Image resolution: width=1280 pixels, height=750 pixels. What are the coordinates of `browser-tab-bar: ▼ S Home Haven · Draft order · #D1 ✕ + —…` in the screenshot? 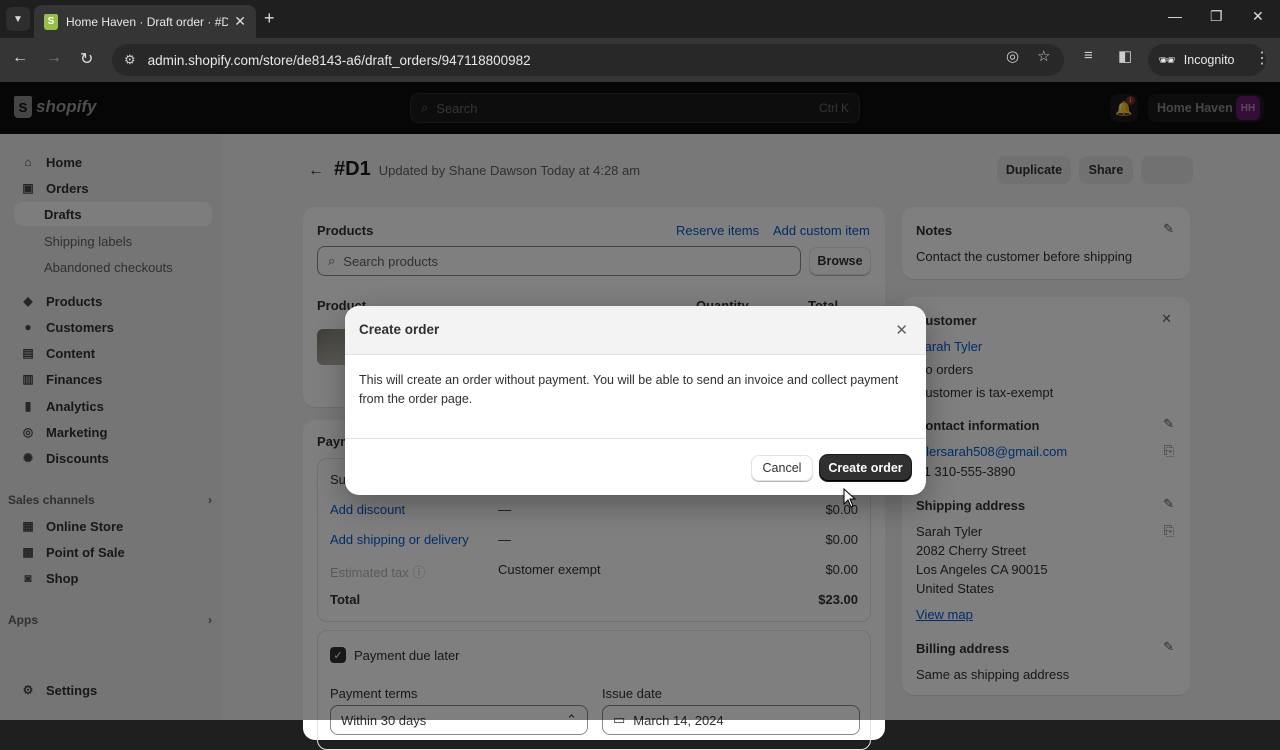 It's located at (640, 19).